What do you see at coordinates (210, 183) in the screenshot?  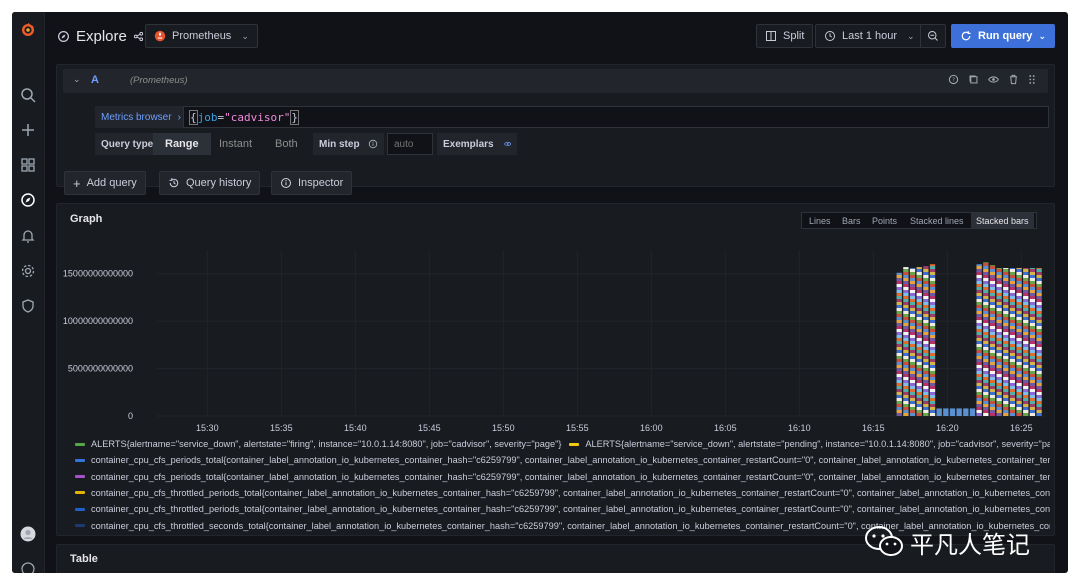 I see `query-history-button: Query history` at bounding box center [210, 183].